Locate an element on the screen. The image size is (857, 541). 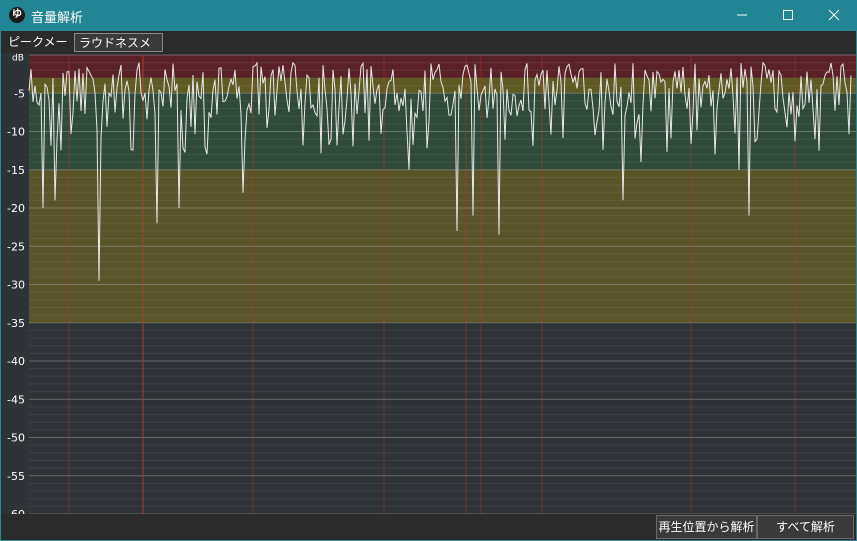
db-tick-label: -50 is located at coordinates (16, 438).